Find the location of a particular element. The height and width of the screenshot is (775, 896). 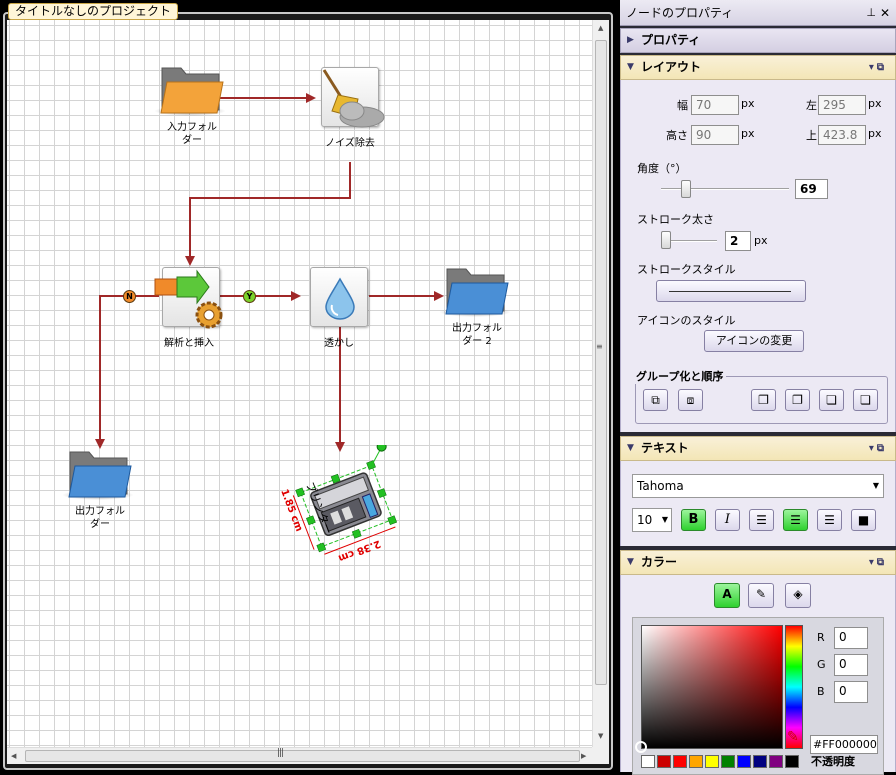

folder-blue-icon is located at coordinates (100, 474).